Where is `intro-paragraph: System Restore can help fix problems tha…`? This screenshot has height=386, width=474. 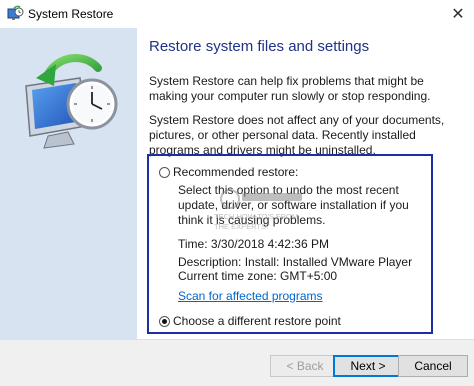
intro-paragraph: System Restore can help fix problems tha… is located at coordinates (290, 88).